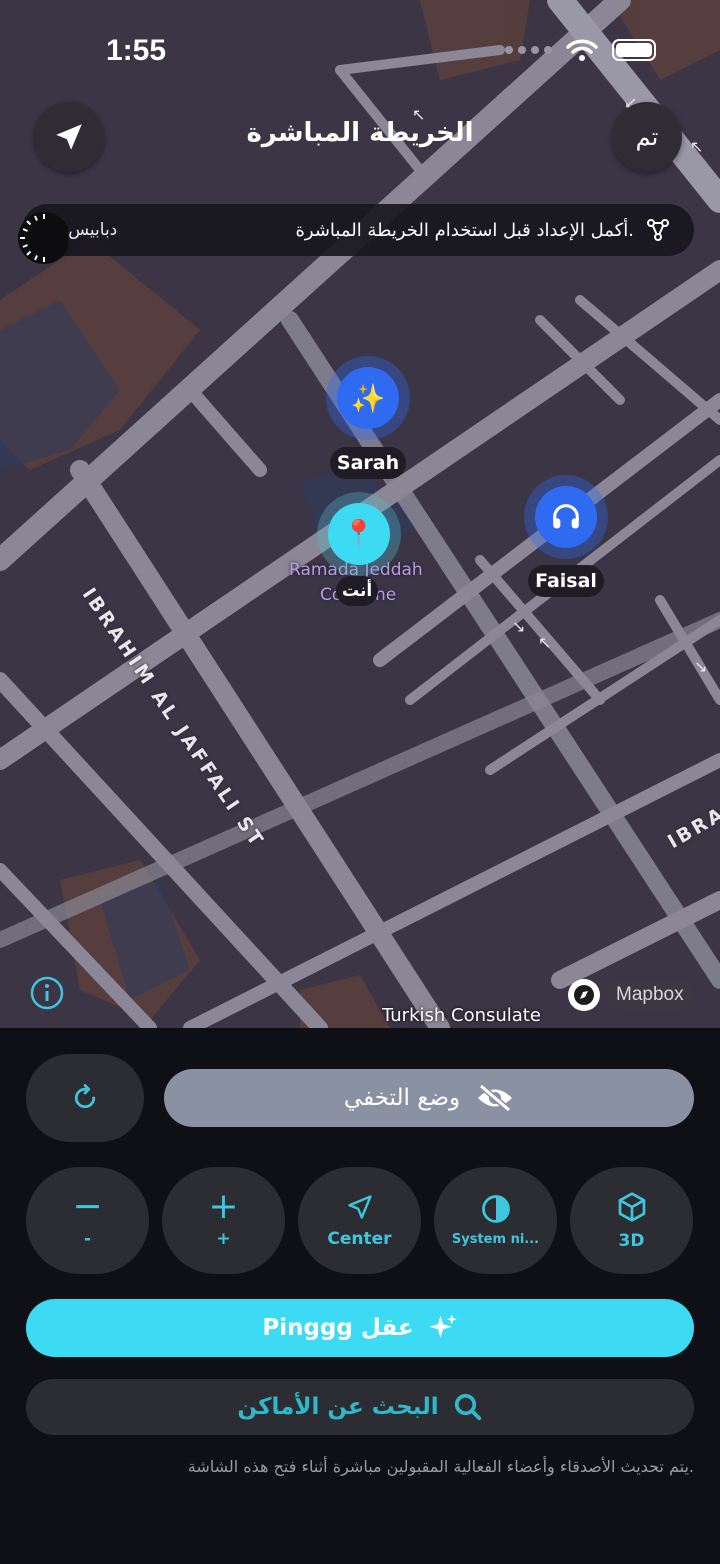 The image size is (720, 1564). Describe the element at coordinates (634, 50) in the screenshot. I see `battery-icon` at that location.